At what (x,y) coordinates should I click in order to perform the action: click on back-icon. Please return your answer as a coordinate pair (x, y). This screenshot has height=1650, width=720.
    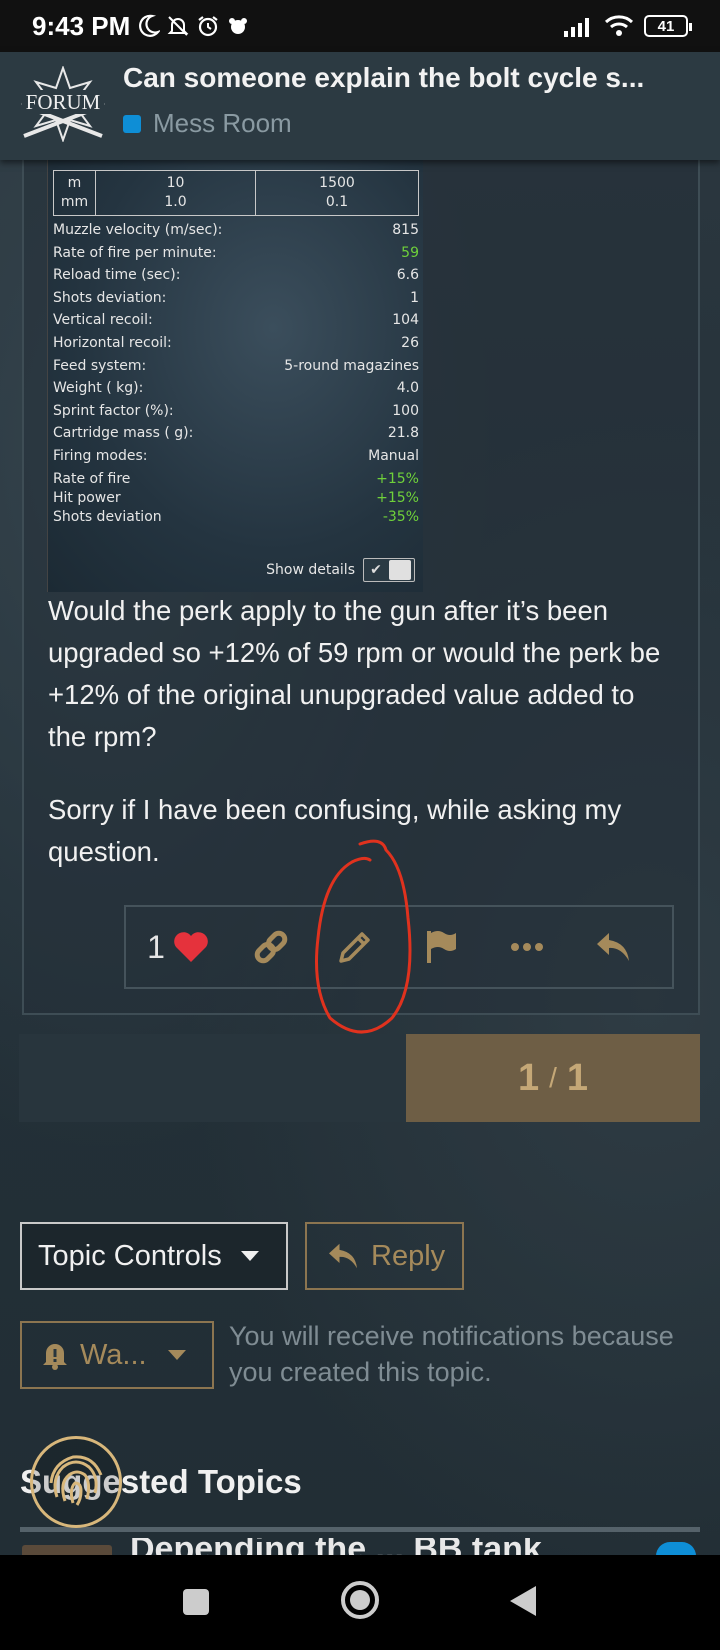
    Looking at the image, I should click on (523, 1601).